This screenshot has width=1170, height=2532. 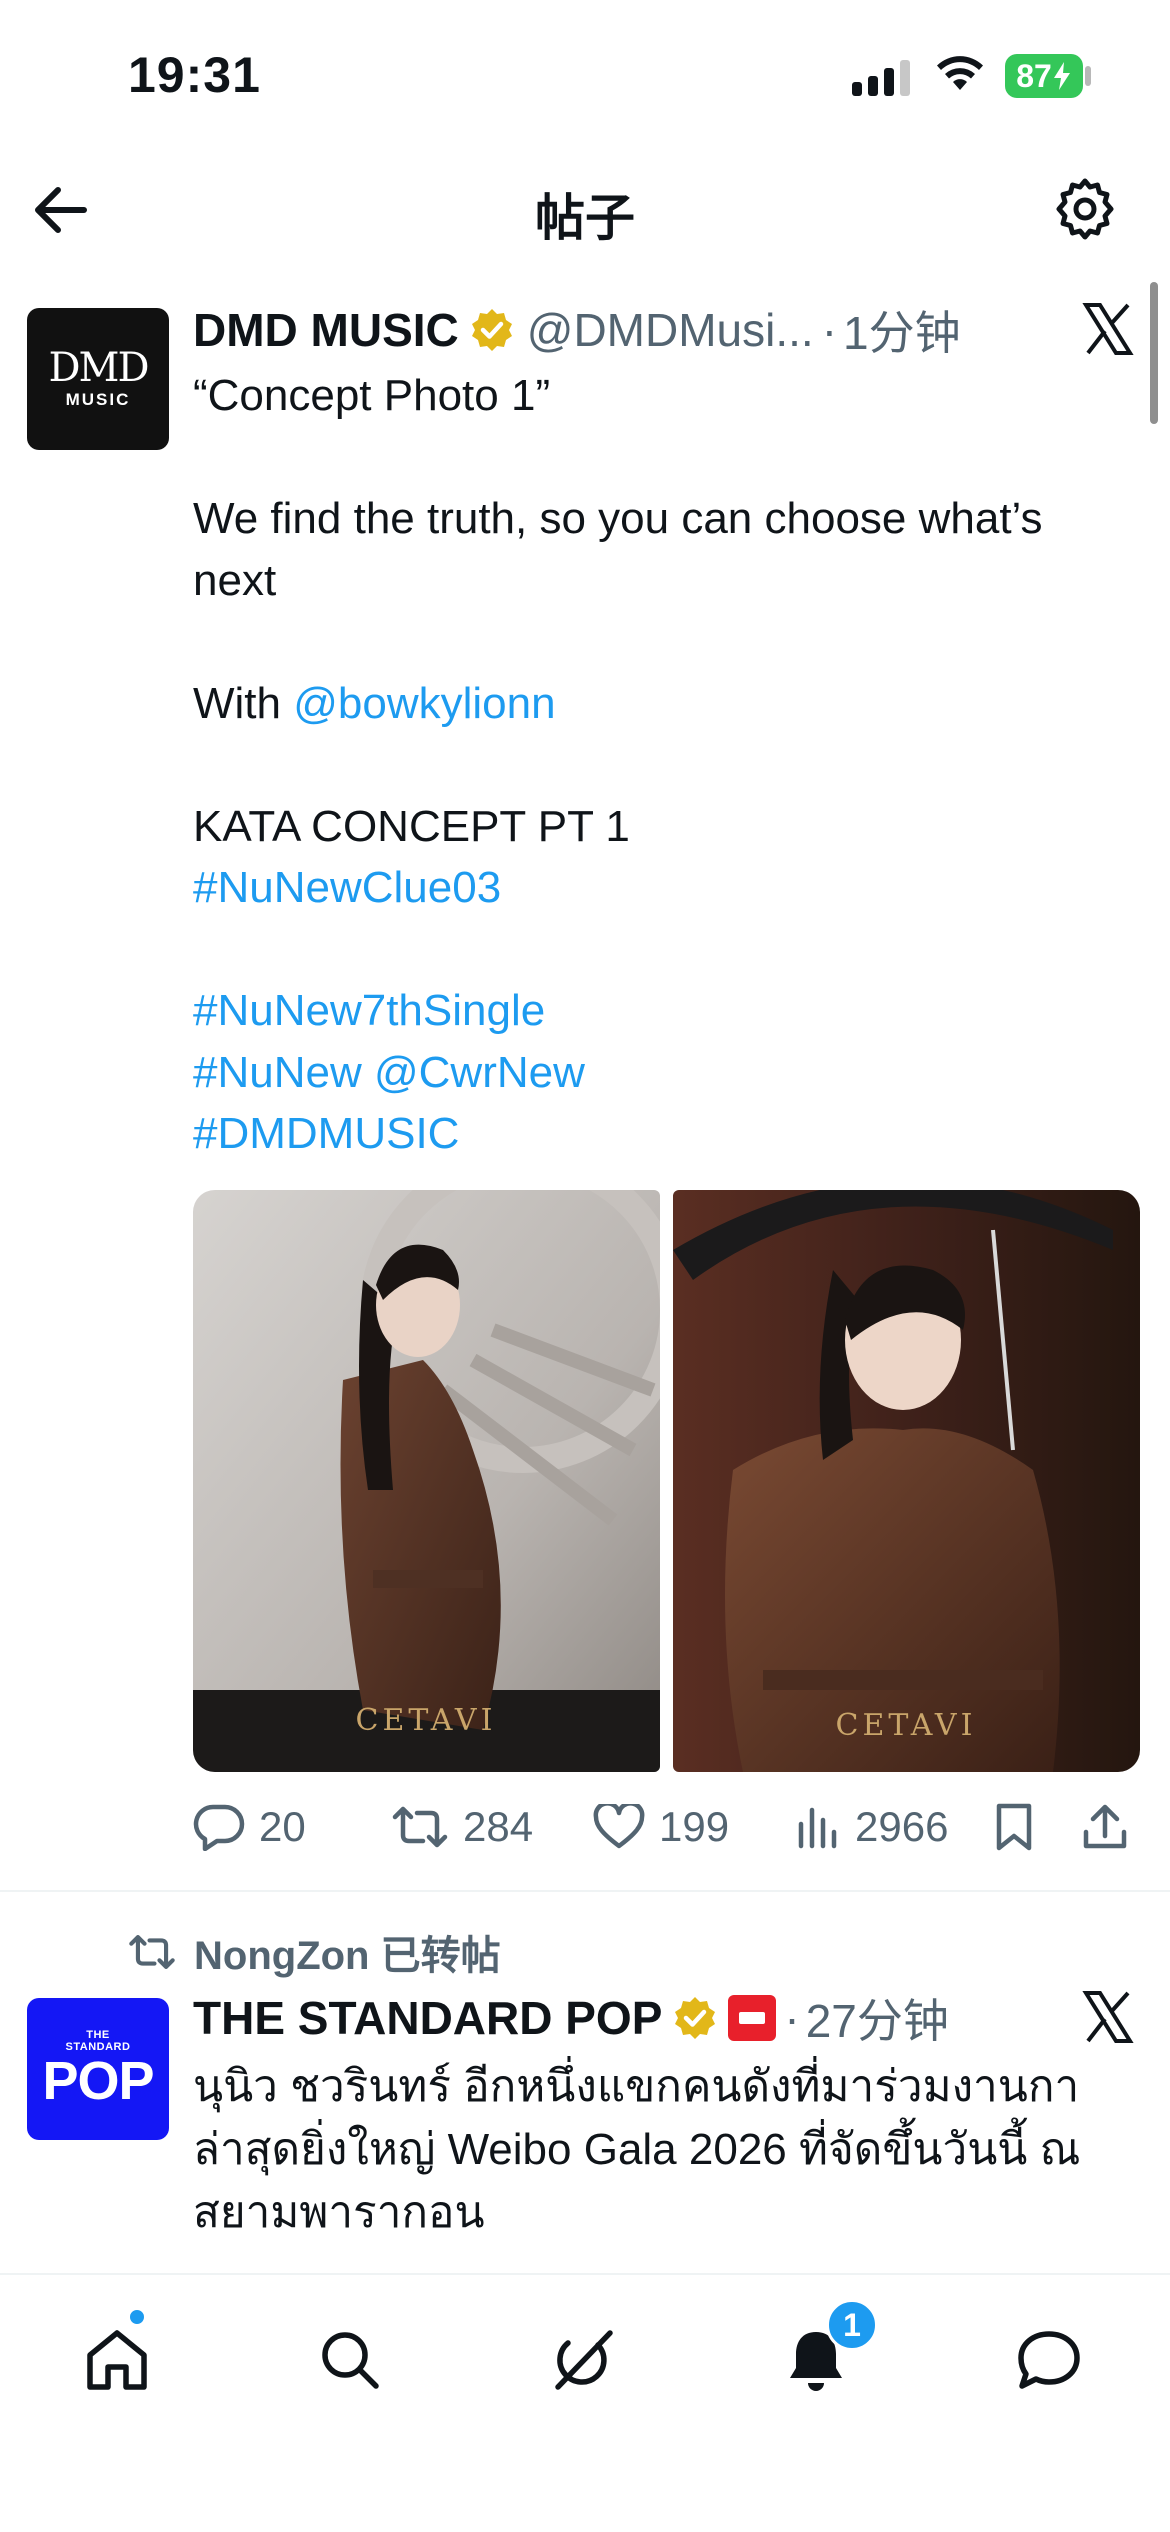 I want to click on avatar-logo-text: POP, so click(x=98, y=2081).